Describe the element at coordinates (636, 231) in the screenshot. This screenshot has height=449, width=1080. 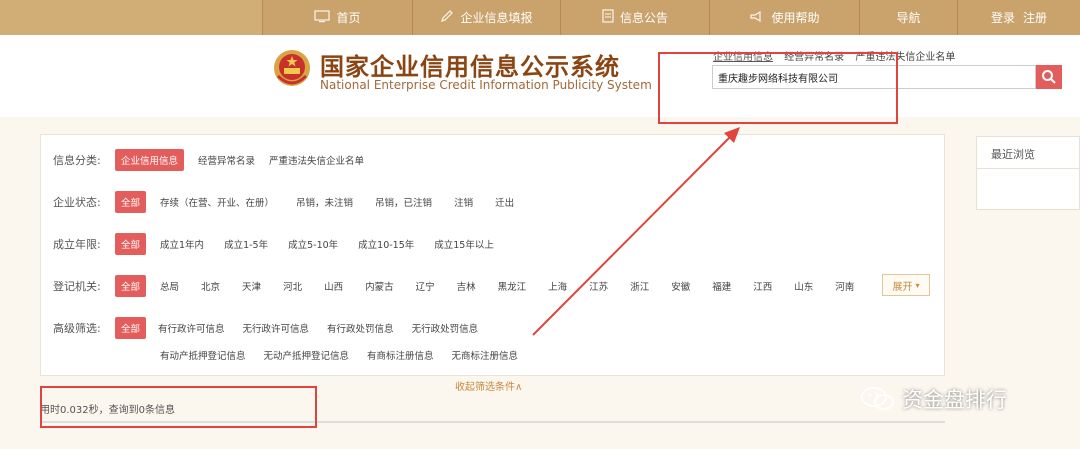
I see `annotation-arrow` at that location.